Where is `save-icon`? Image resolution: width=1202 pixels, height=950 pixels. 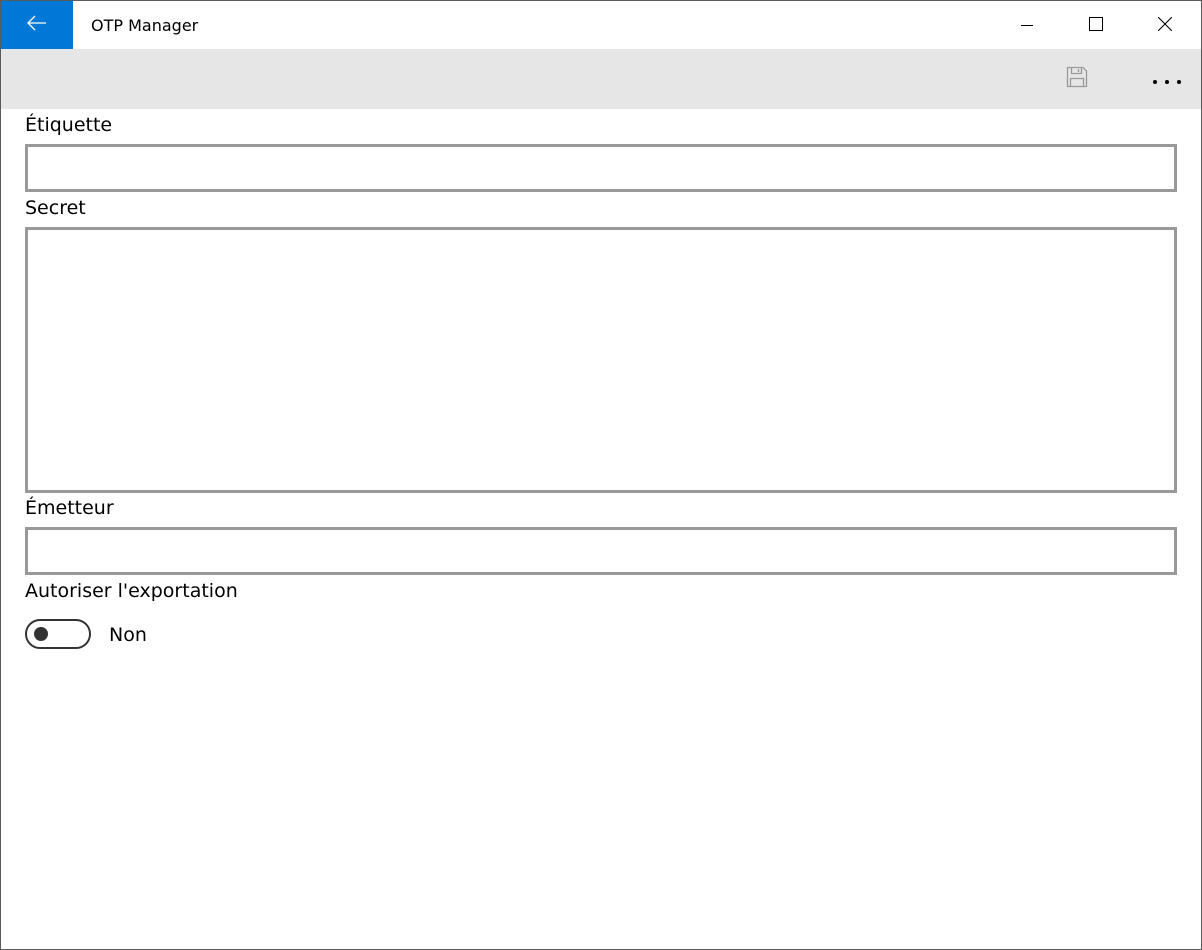 save-icon is located at coordinates (1077, 79).